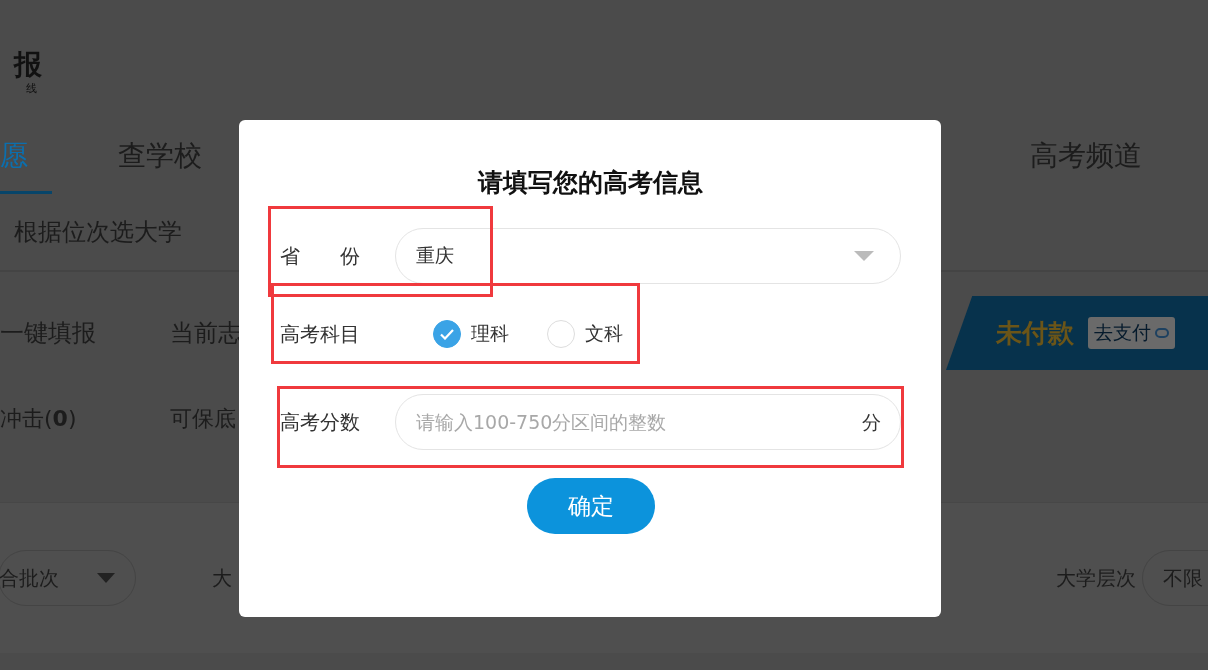  I want to click on field-label: 省 份, so click(320, 256).